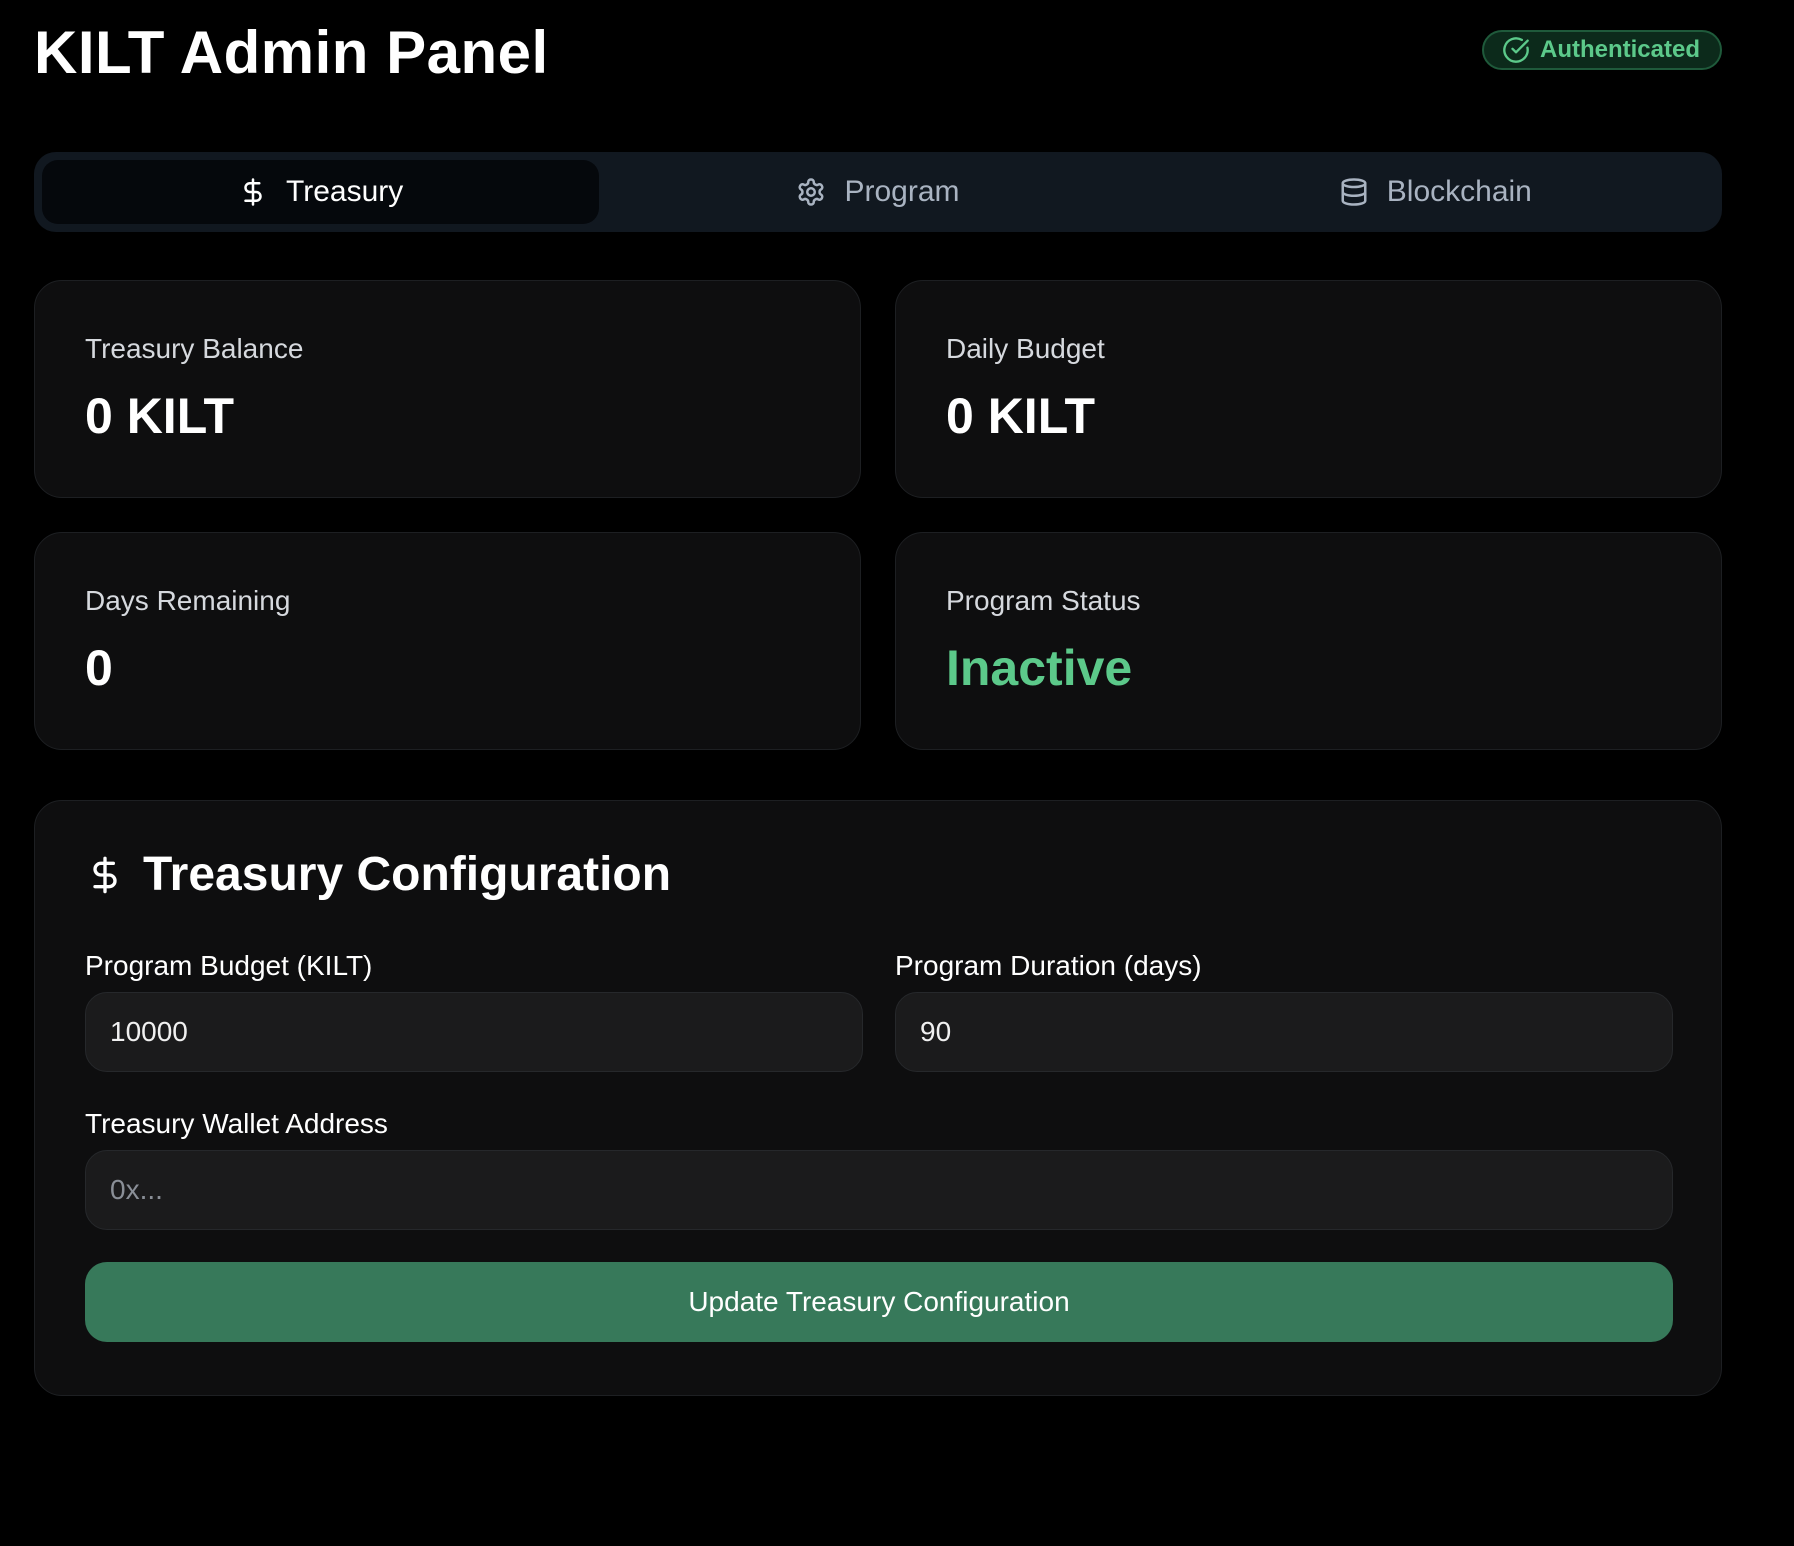  I want to click on duration-field: Program Duration (days), so click(1284, 1011).